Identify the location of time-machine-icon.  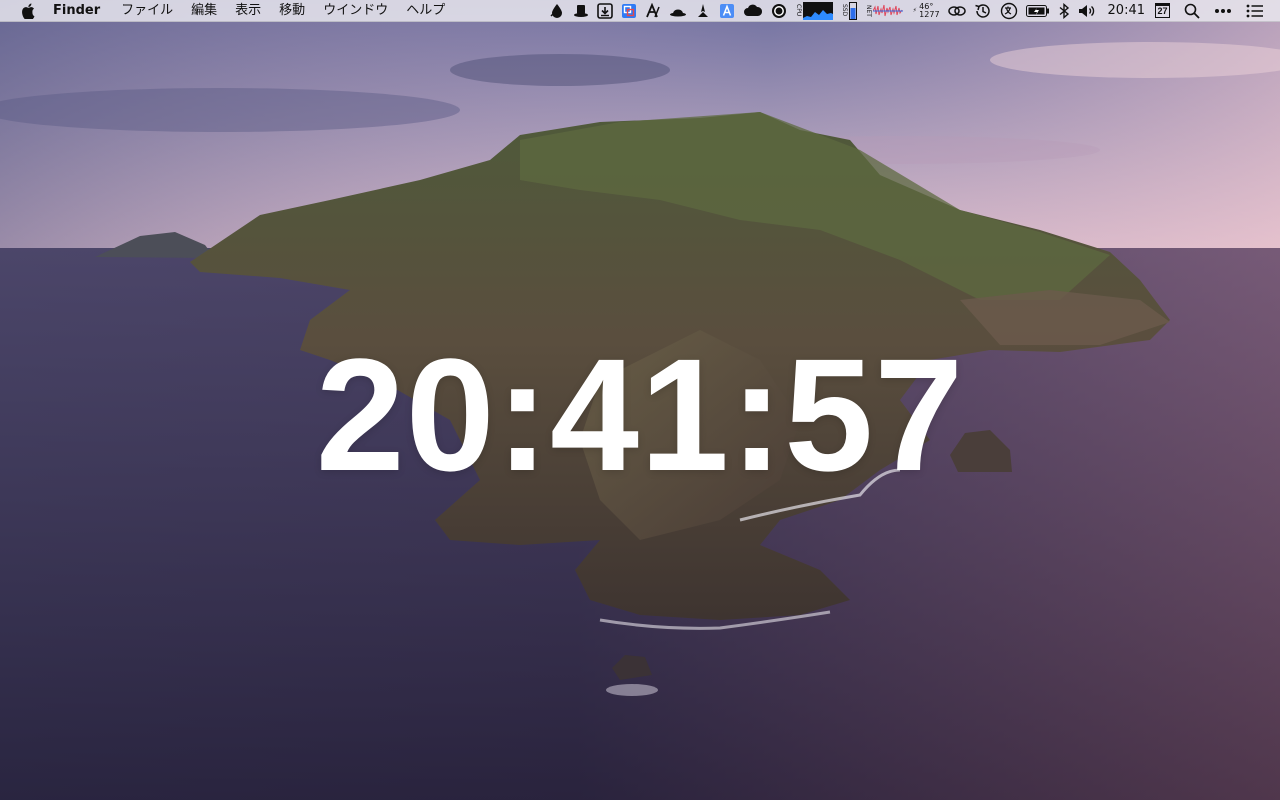
(983, 11).